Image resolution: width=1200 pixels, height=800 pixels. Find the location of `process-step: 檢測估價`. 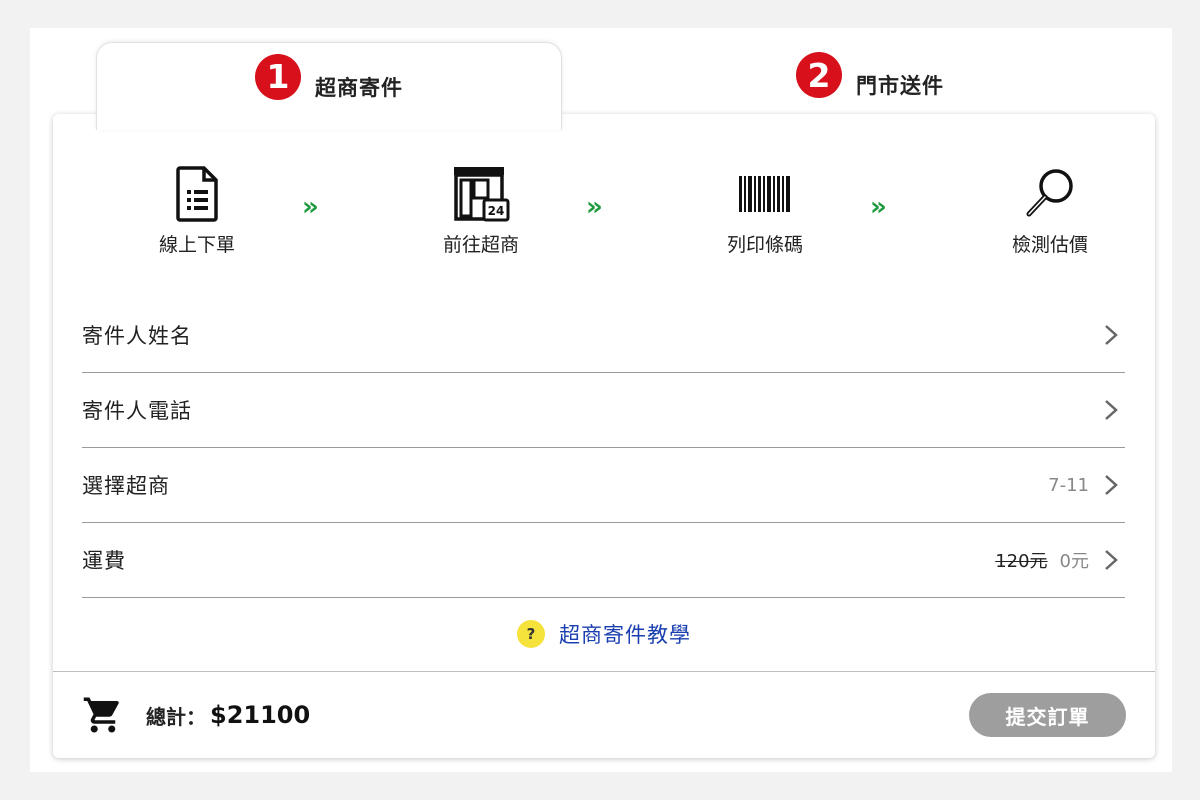

process-step: 檢測估價 is located at coordinates (1050, 210).